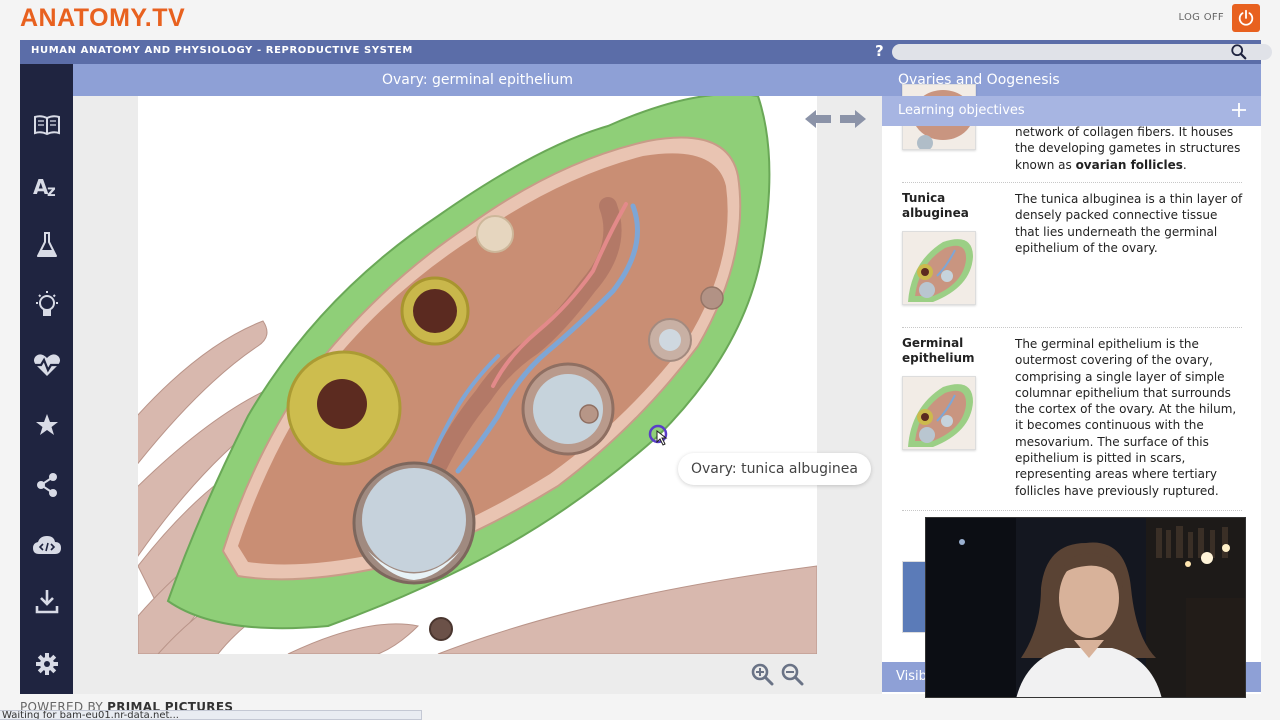 The height and width of the screenshot is (720, 1280). I want to click on gear-icon, so click(47, 664).